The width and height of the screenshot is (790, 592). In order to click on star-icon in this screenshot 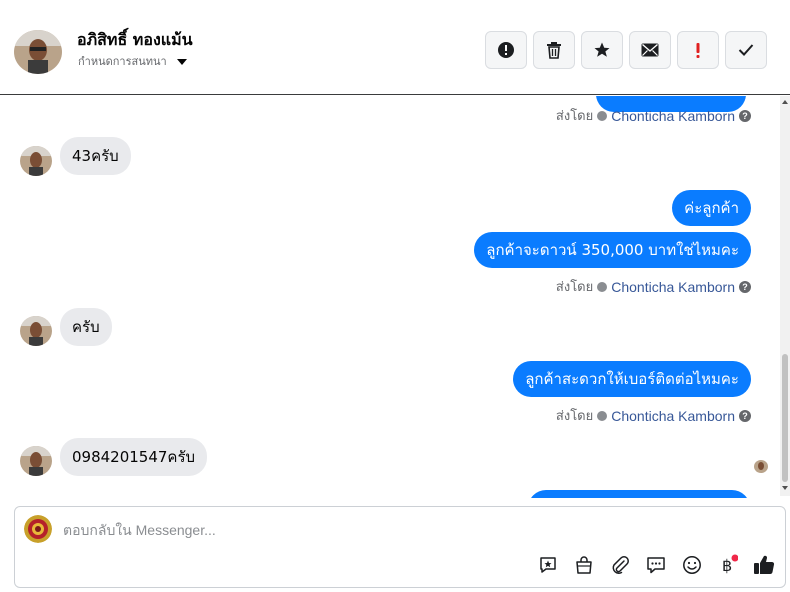, I will do `click(602, 49)`.